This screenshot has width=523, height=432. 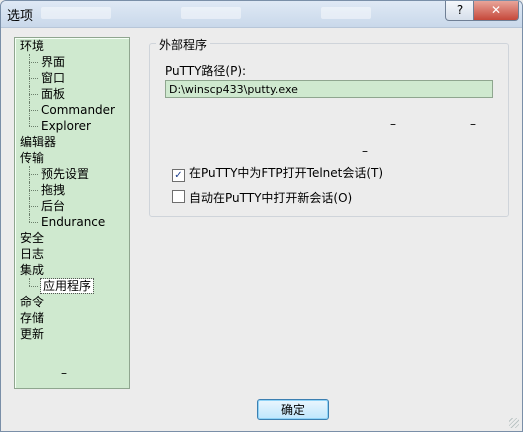 I want to click on tree-item-label: 窗口, so click(x=53, y=78).